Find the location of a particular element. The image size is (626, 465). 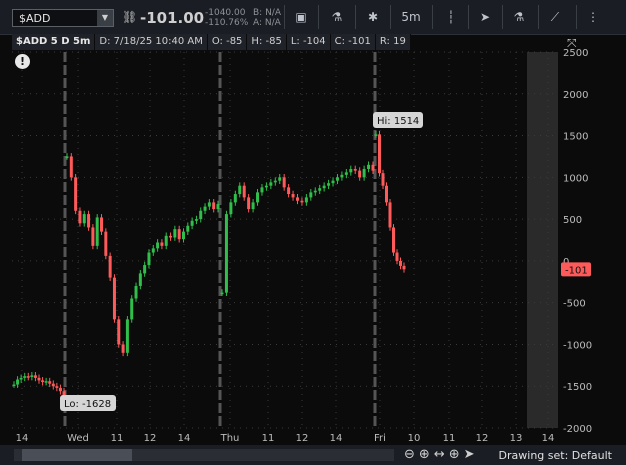

y-tick-label: 500 is located at coordinates (572, 220).